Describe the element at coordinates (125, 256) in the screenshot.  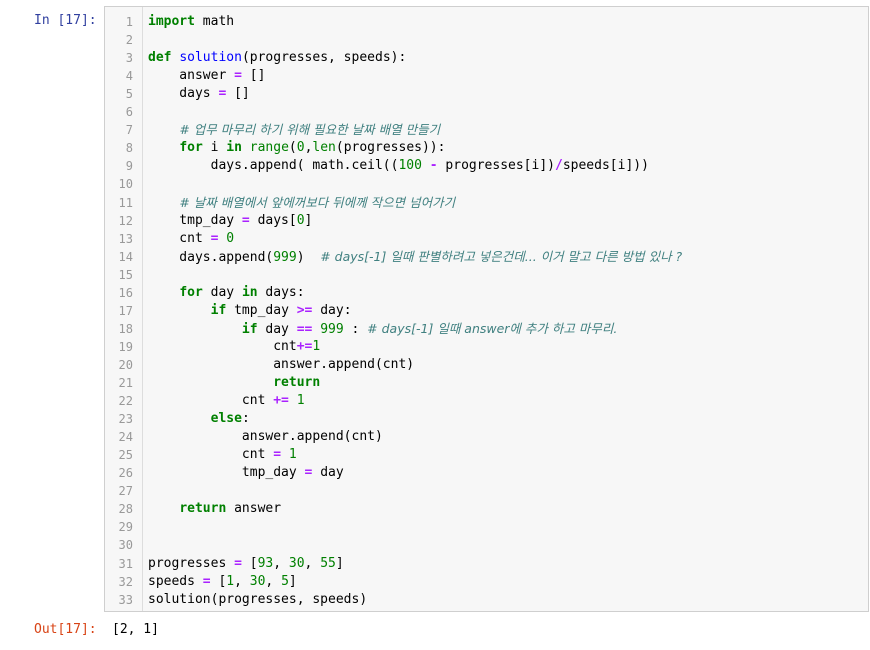
I see `line-number: 14` at that location.